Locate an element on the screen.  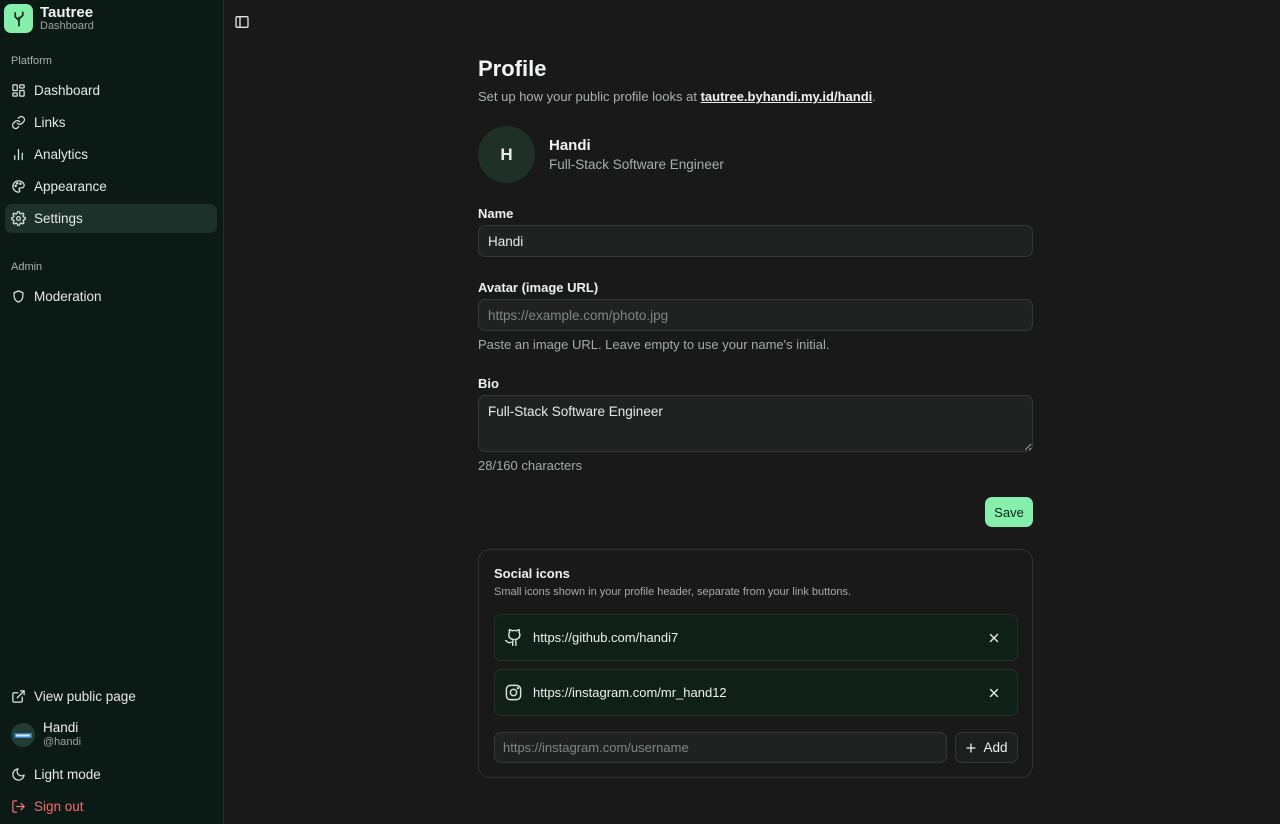
name-field is located at coordinates (755, 241).